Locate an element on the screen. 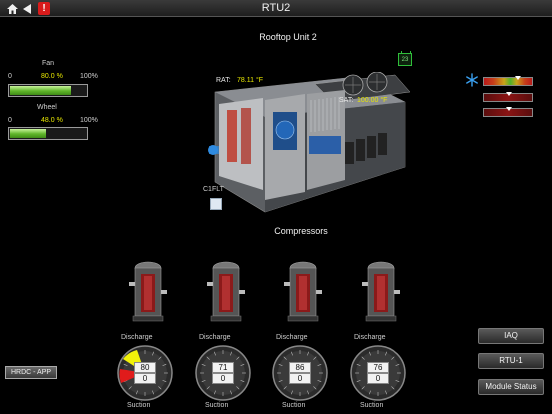 The height and width of the screenshot is (414, 552). rooftop-unit-illustration is located at coordinates (308, 146).